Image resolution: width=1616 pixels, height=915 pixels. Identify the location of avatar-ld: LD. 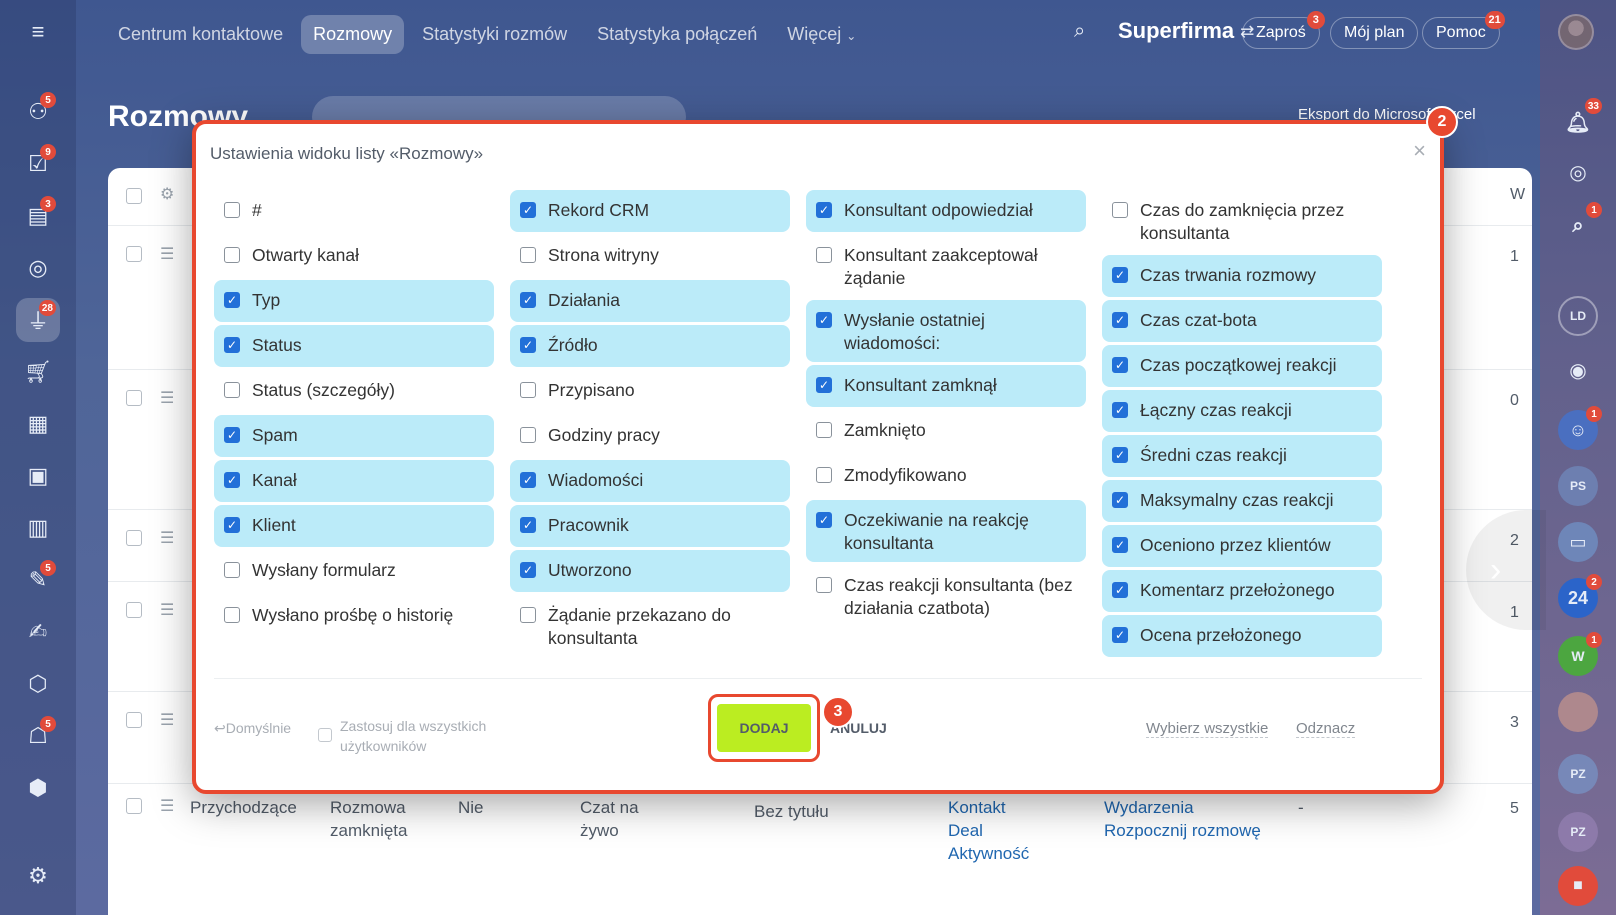
(1578, 316).